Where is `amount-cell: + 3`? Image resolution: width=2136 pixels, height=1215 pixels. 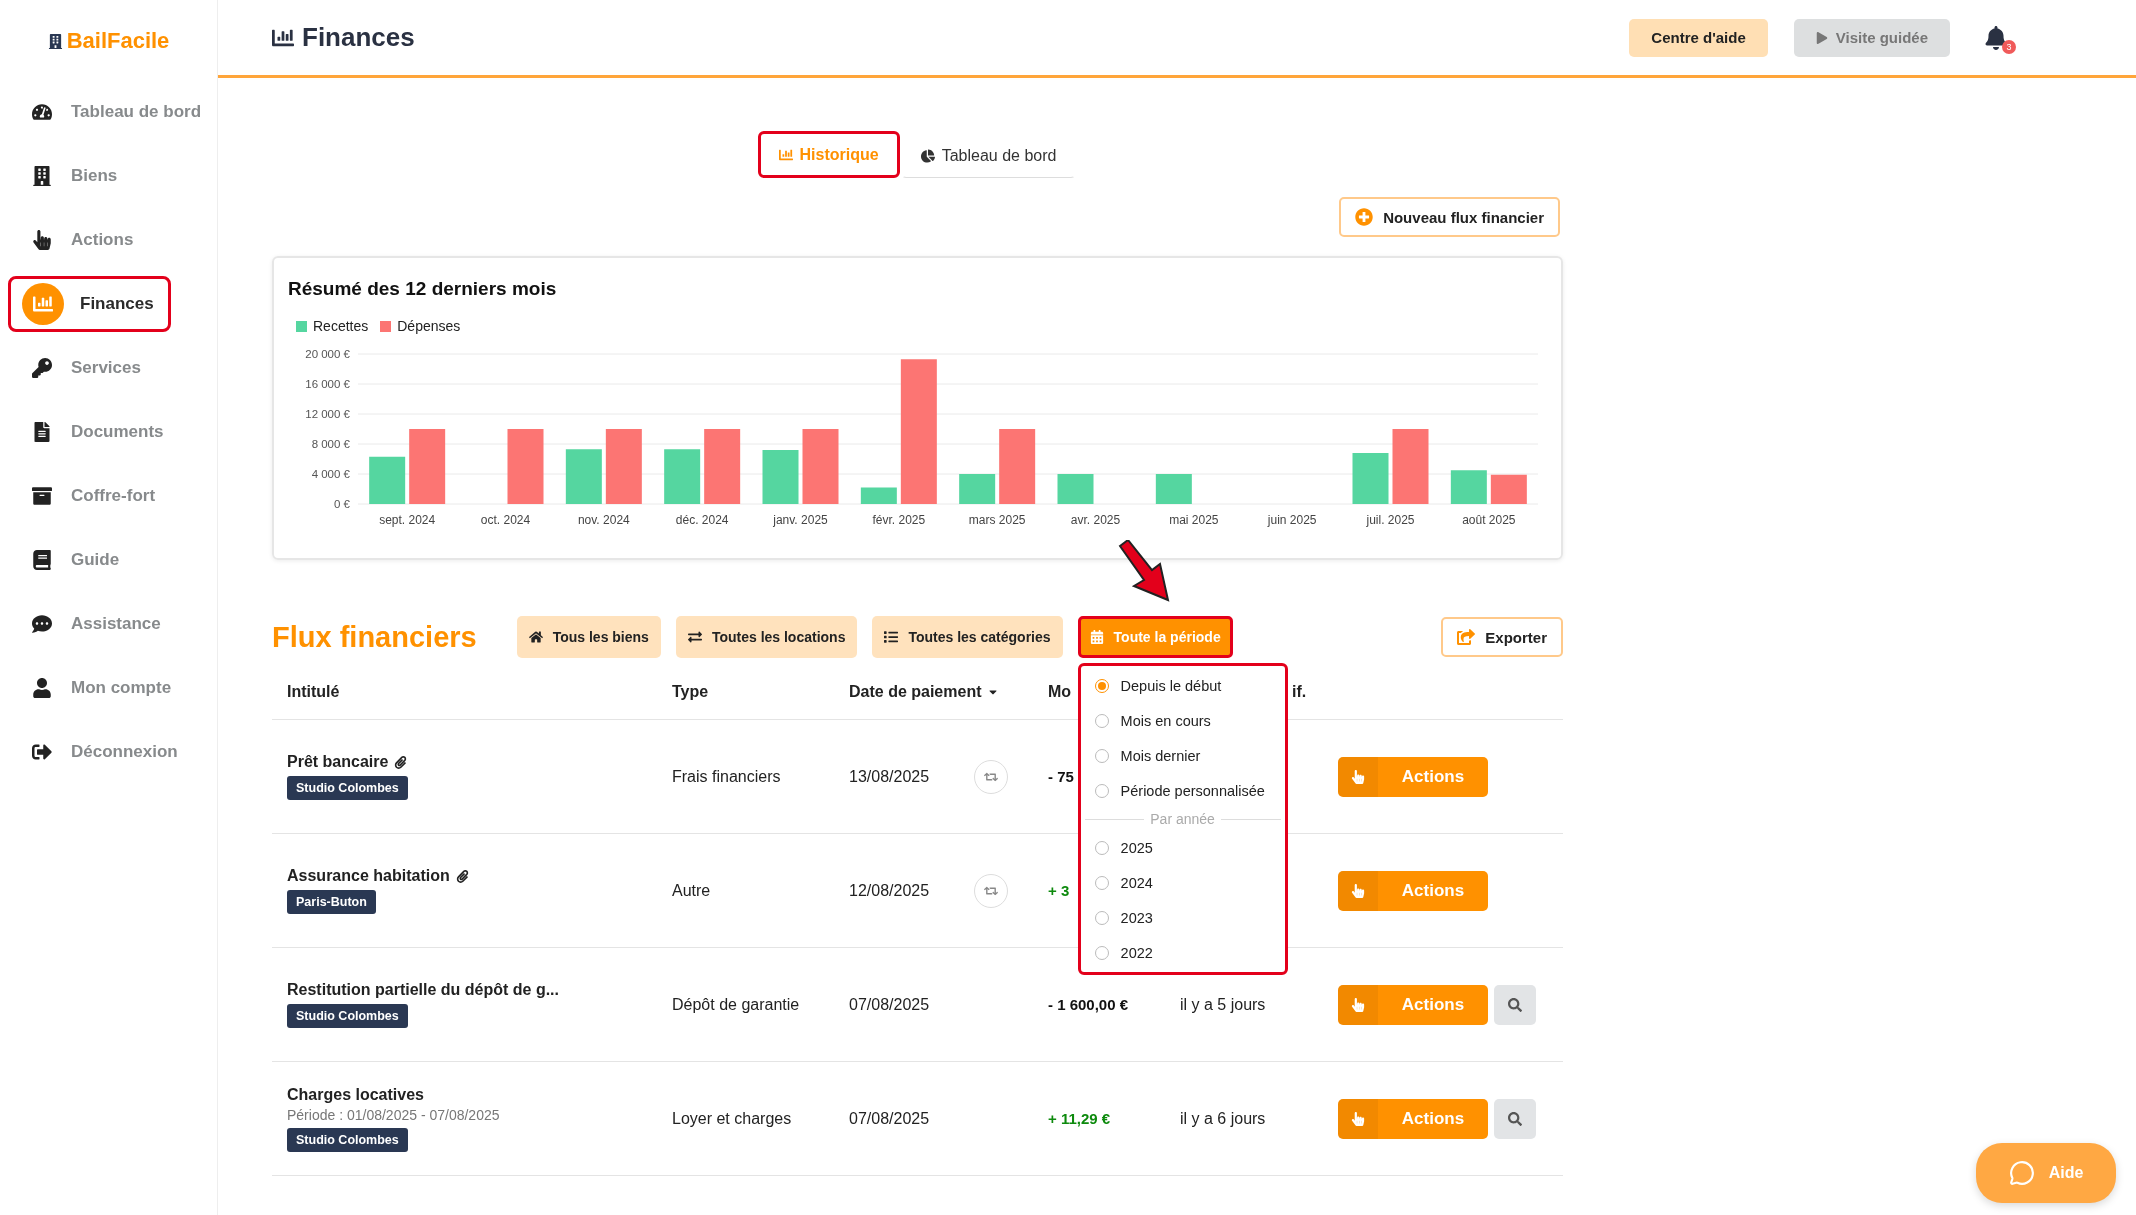 amount-cell: + 3 is located at coordinates (1059, 890).